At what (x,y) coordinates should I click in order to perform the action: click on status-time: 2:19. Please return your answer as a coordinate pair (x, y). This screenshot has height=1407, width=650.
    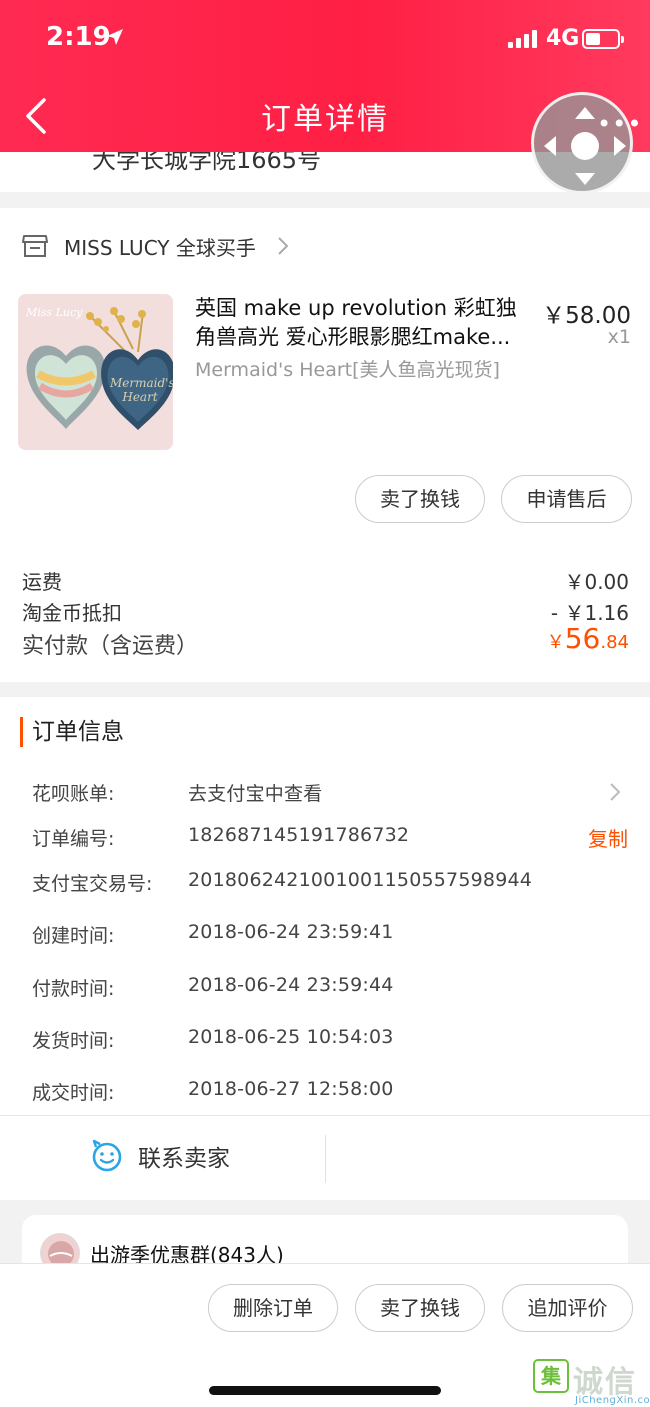
    Looking at the image, I should click on (78, 37).